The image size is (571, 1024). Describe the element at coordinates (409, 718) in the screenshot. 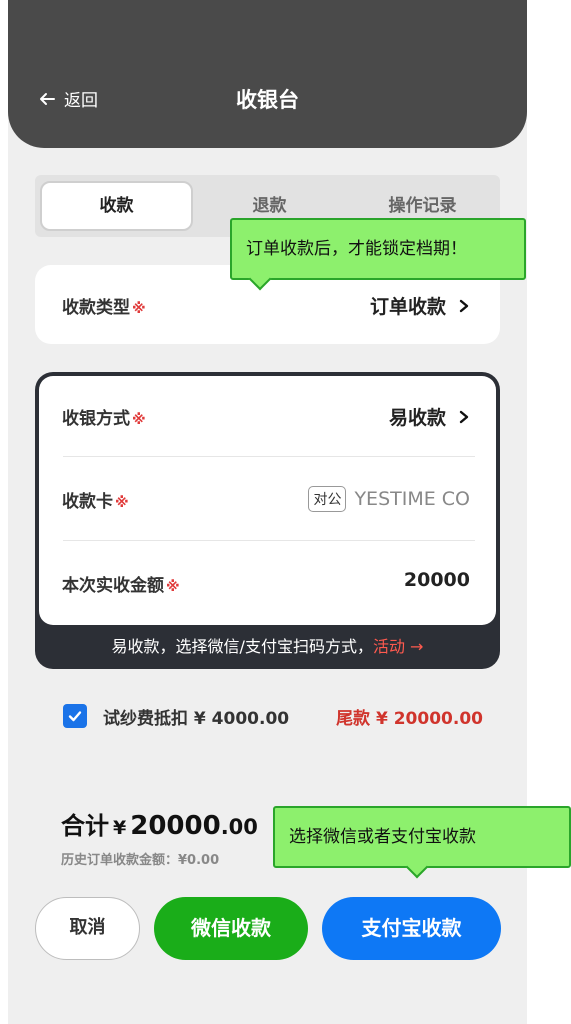

I see `balance-due: 尾款 ¥ 20000.00` at that location.